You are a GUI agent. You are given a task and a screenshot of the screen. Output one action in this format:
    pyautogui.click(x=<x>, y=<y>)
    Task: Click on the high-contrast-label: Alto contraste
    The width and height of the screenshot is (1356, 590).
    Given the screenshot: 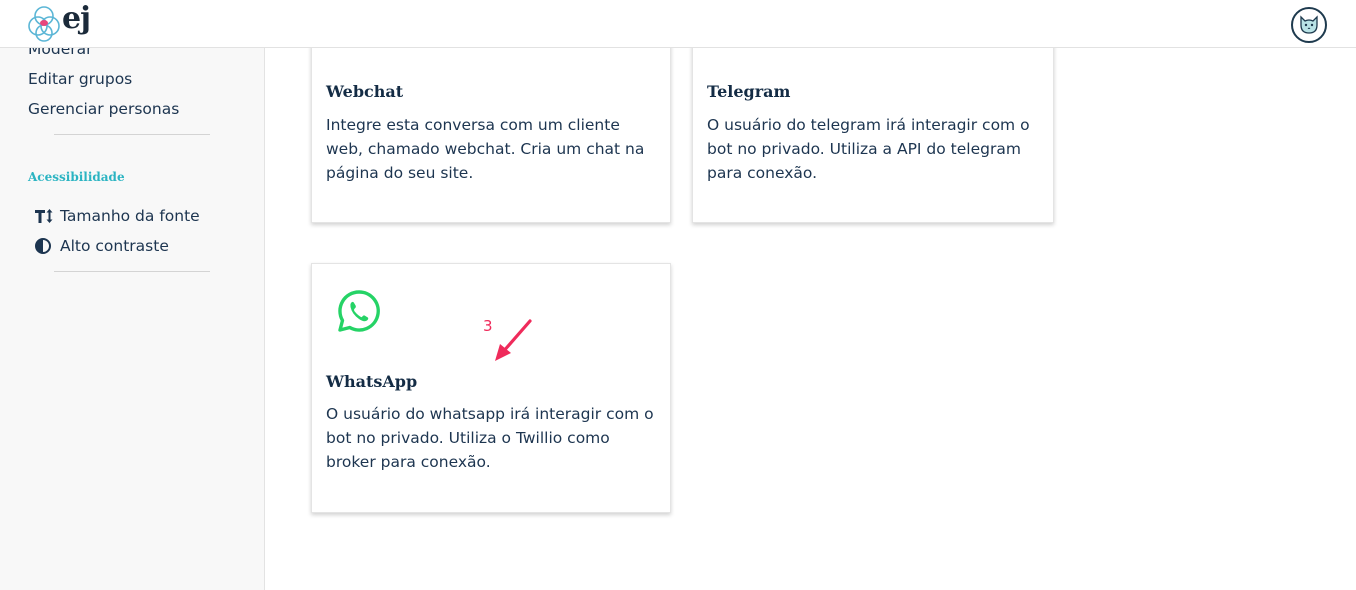 What is the action you would take?
    pyautogui.click(x=114, y=246)
    